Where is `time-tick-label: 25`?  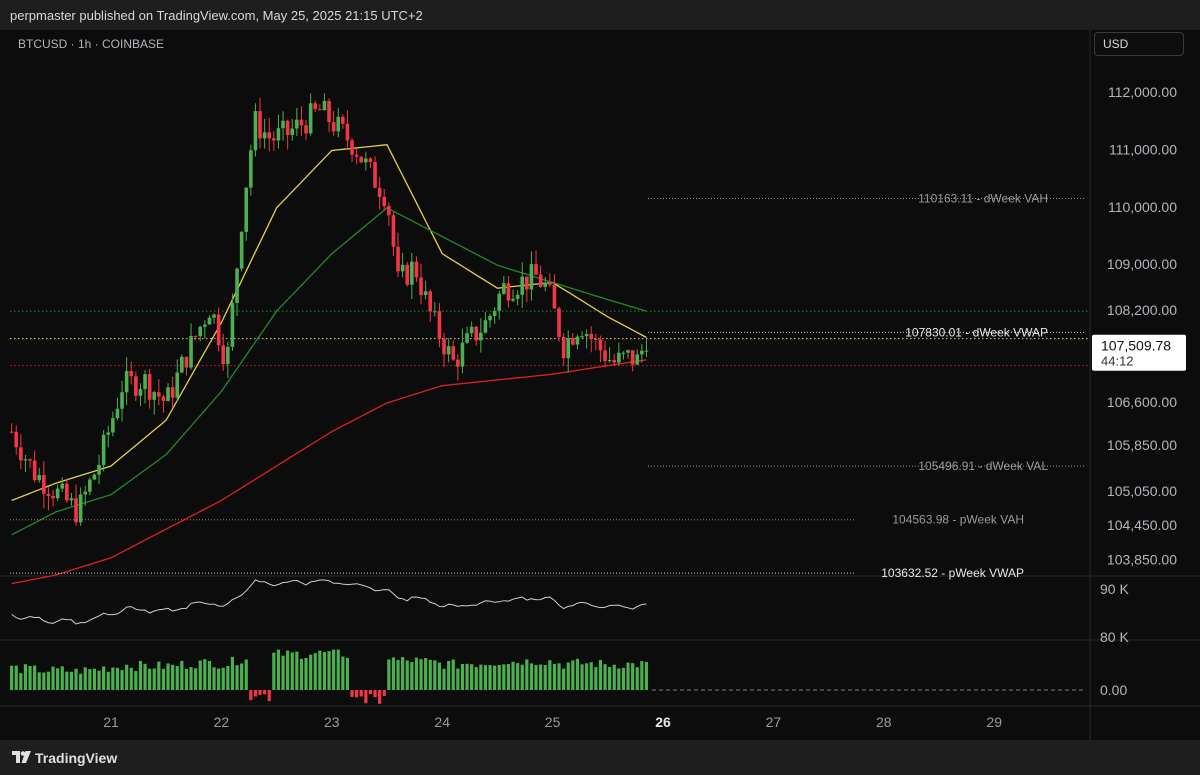
time-tick-label: 25 is located at coordinates (553, 722).